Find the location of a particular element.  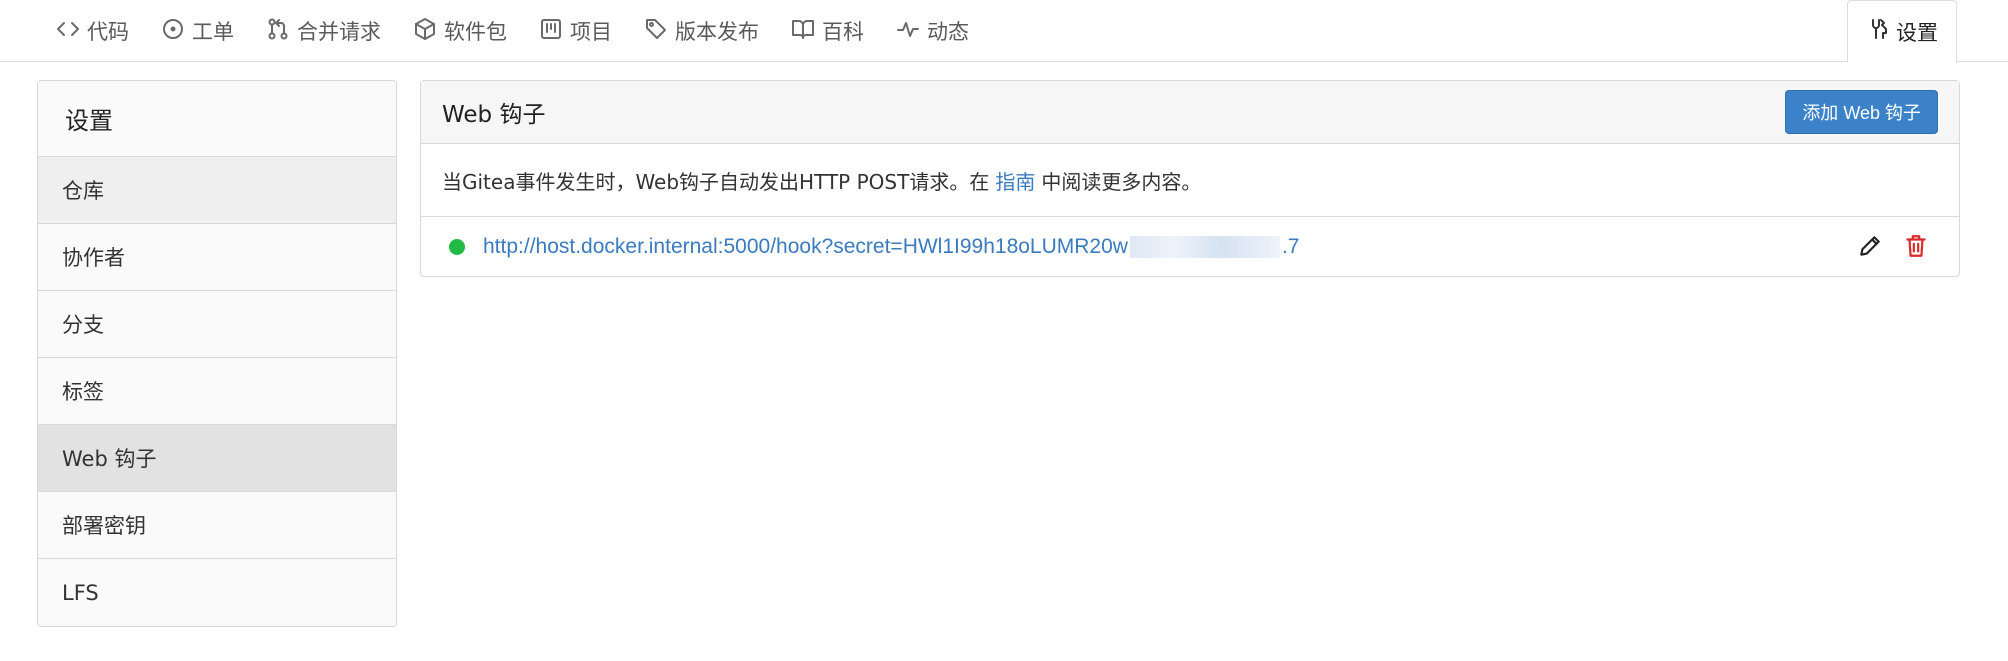

code-icon is located at coordinates (71, 31).